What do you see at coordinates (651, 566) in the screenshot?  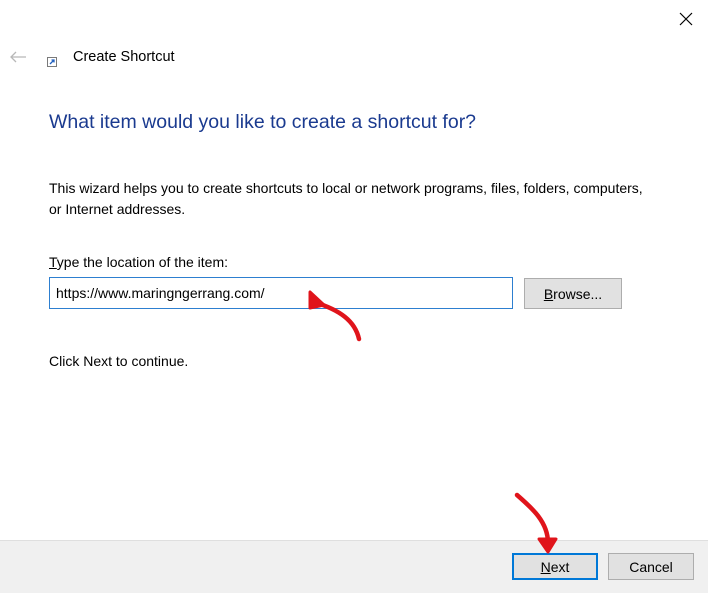 I see `cancel-button: Cancel` at bounding box center [651, 566].